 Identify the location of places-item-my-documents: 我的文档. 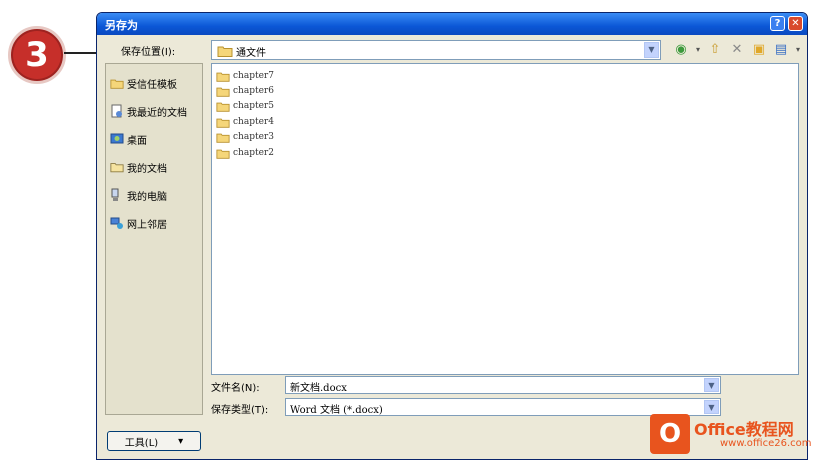
(138, 167).